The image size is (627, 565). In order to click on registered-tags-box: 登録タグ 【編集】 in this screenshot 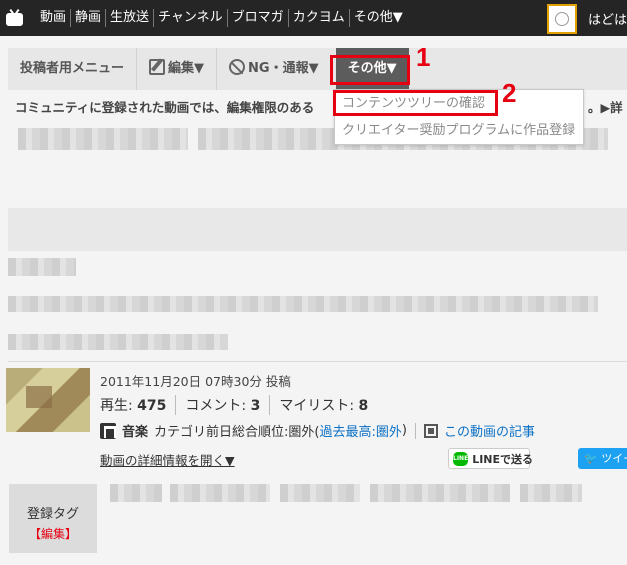, I will do `click(53, 518)`.